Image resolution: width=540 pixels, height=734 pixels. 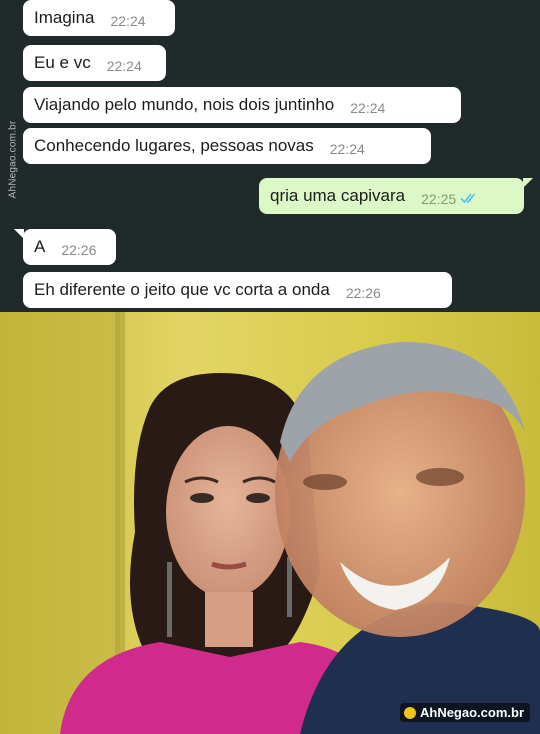 I want to click on message-bubble-outgoing: qria uma capivara 22:25, so click(x=396, y=196).